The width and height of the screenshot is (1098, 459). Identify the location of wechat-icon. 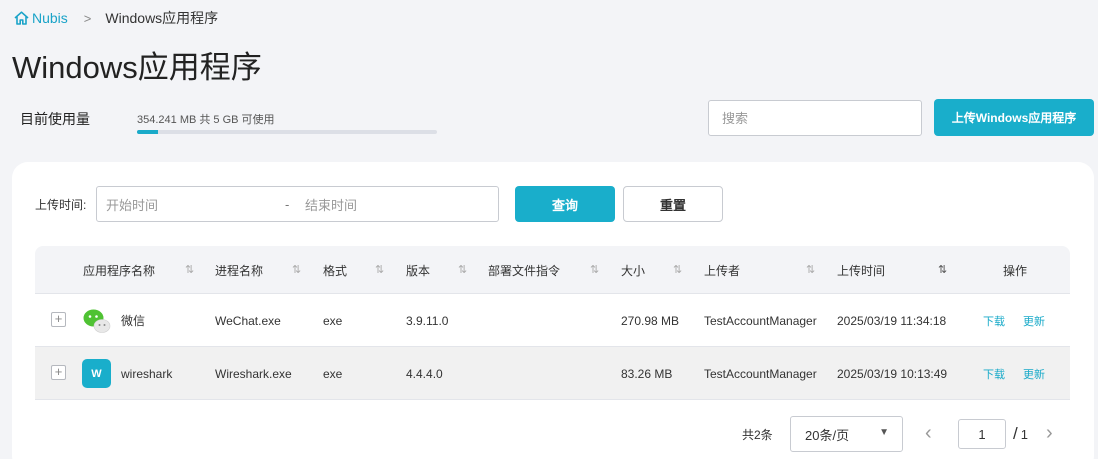
(97, 321).